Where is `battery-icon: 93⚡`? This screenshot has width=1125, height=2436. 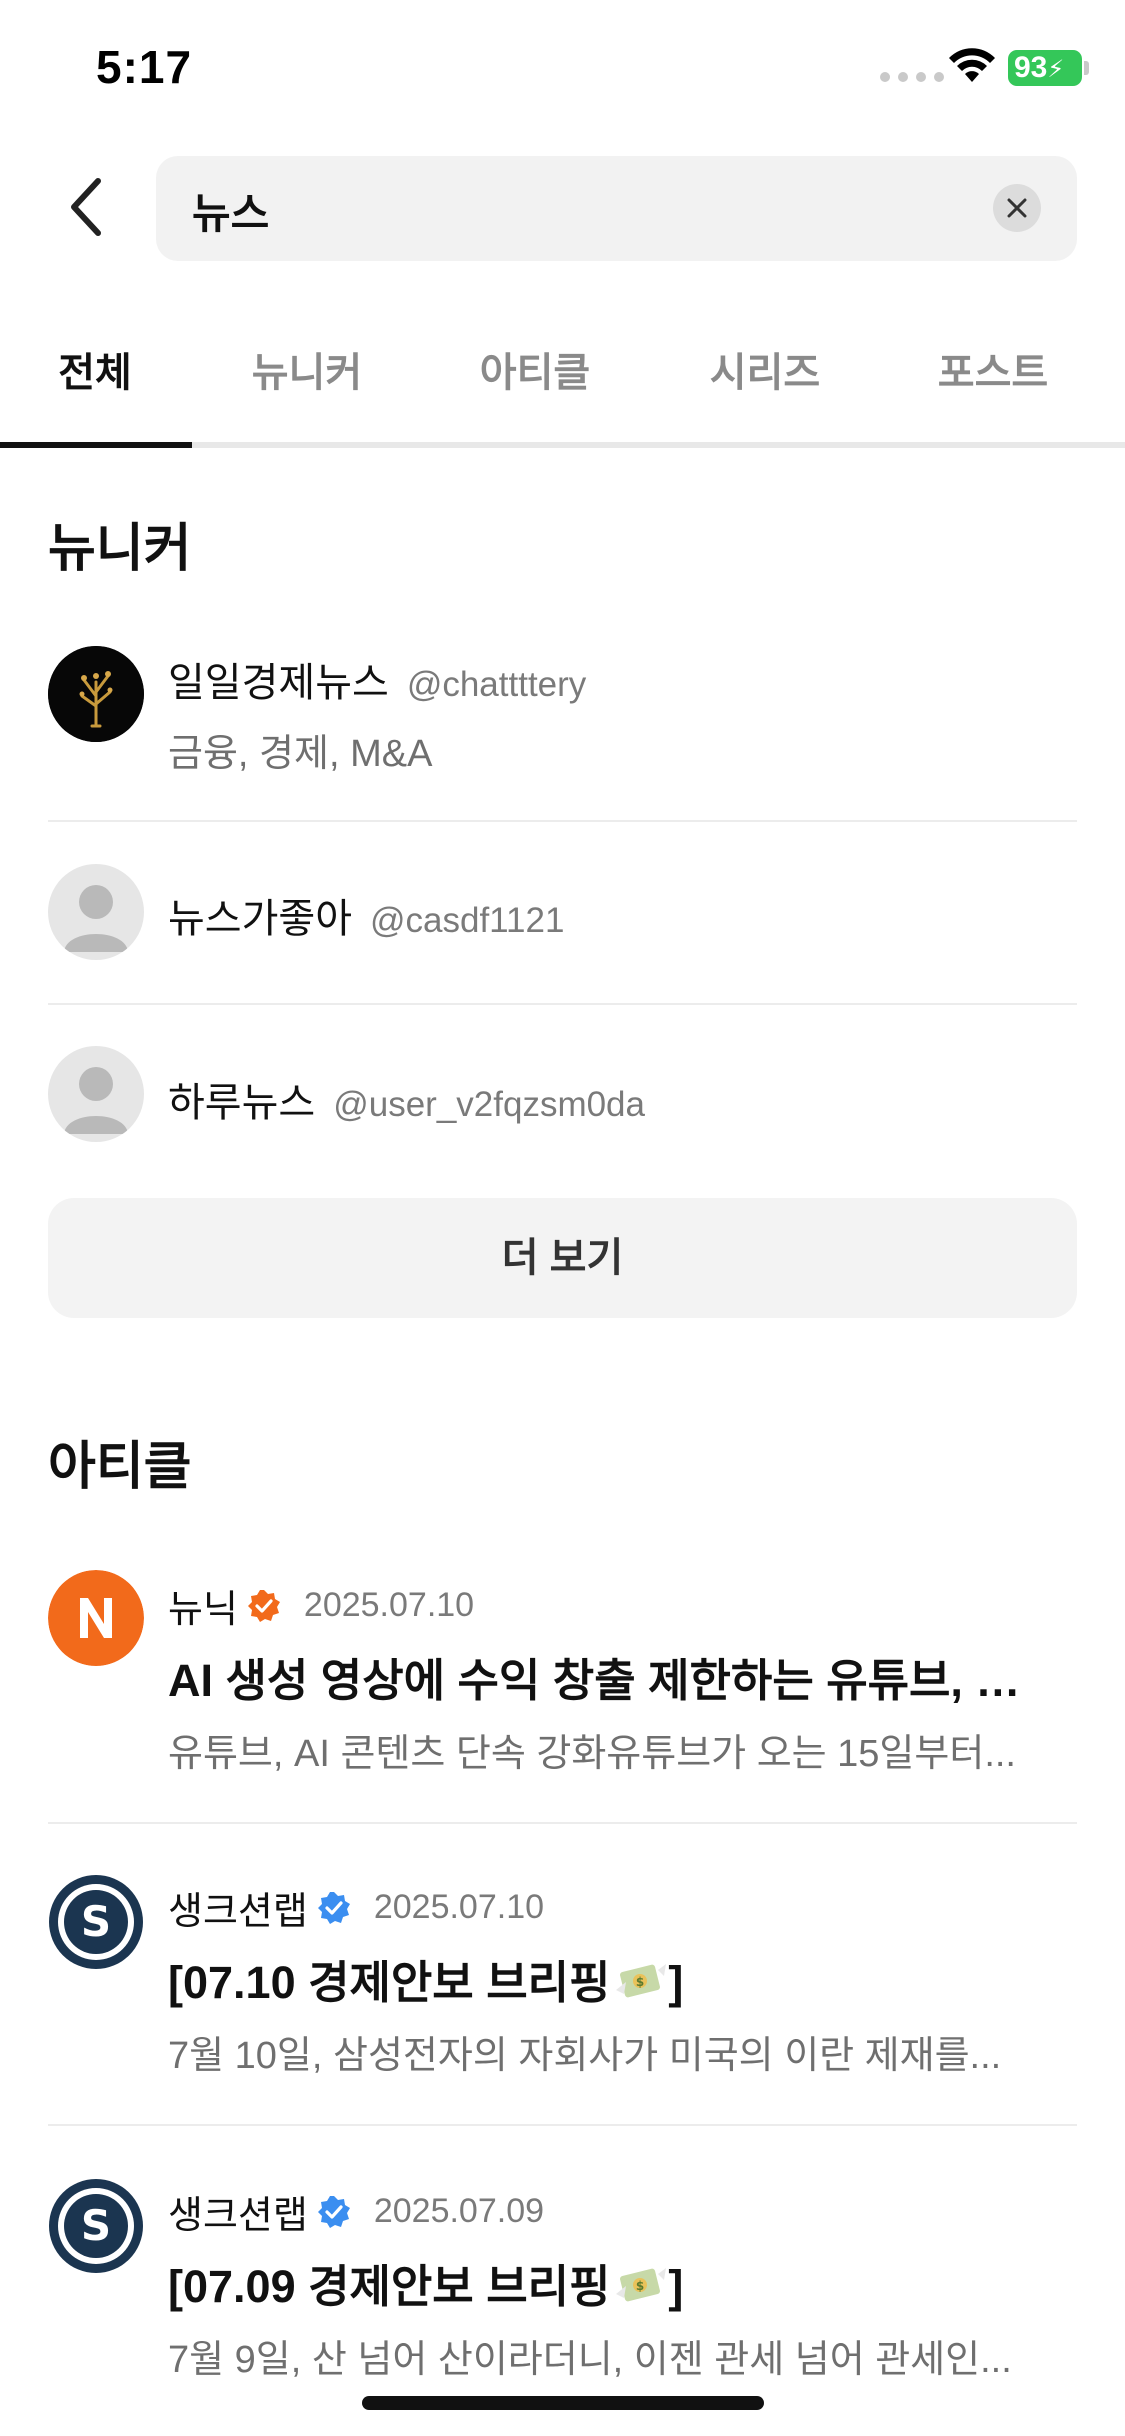 battery-icon: 93⚡ is located at coordinates (1045, 68).